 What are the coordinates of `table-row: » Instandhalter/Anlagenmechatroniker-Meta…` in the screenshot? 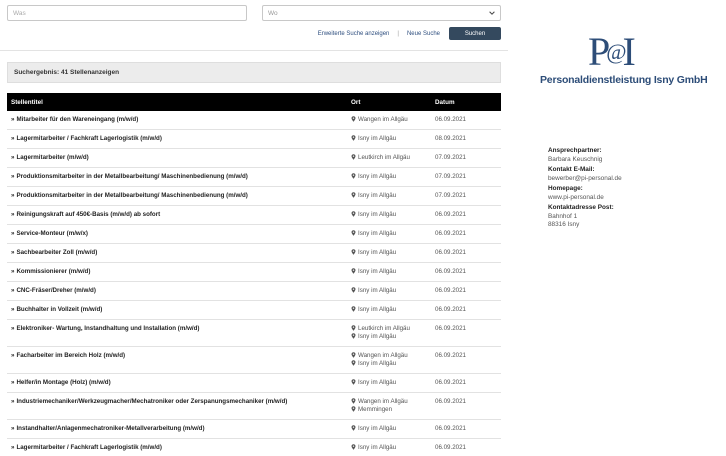 It's located at (254, 429).